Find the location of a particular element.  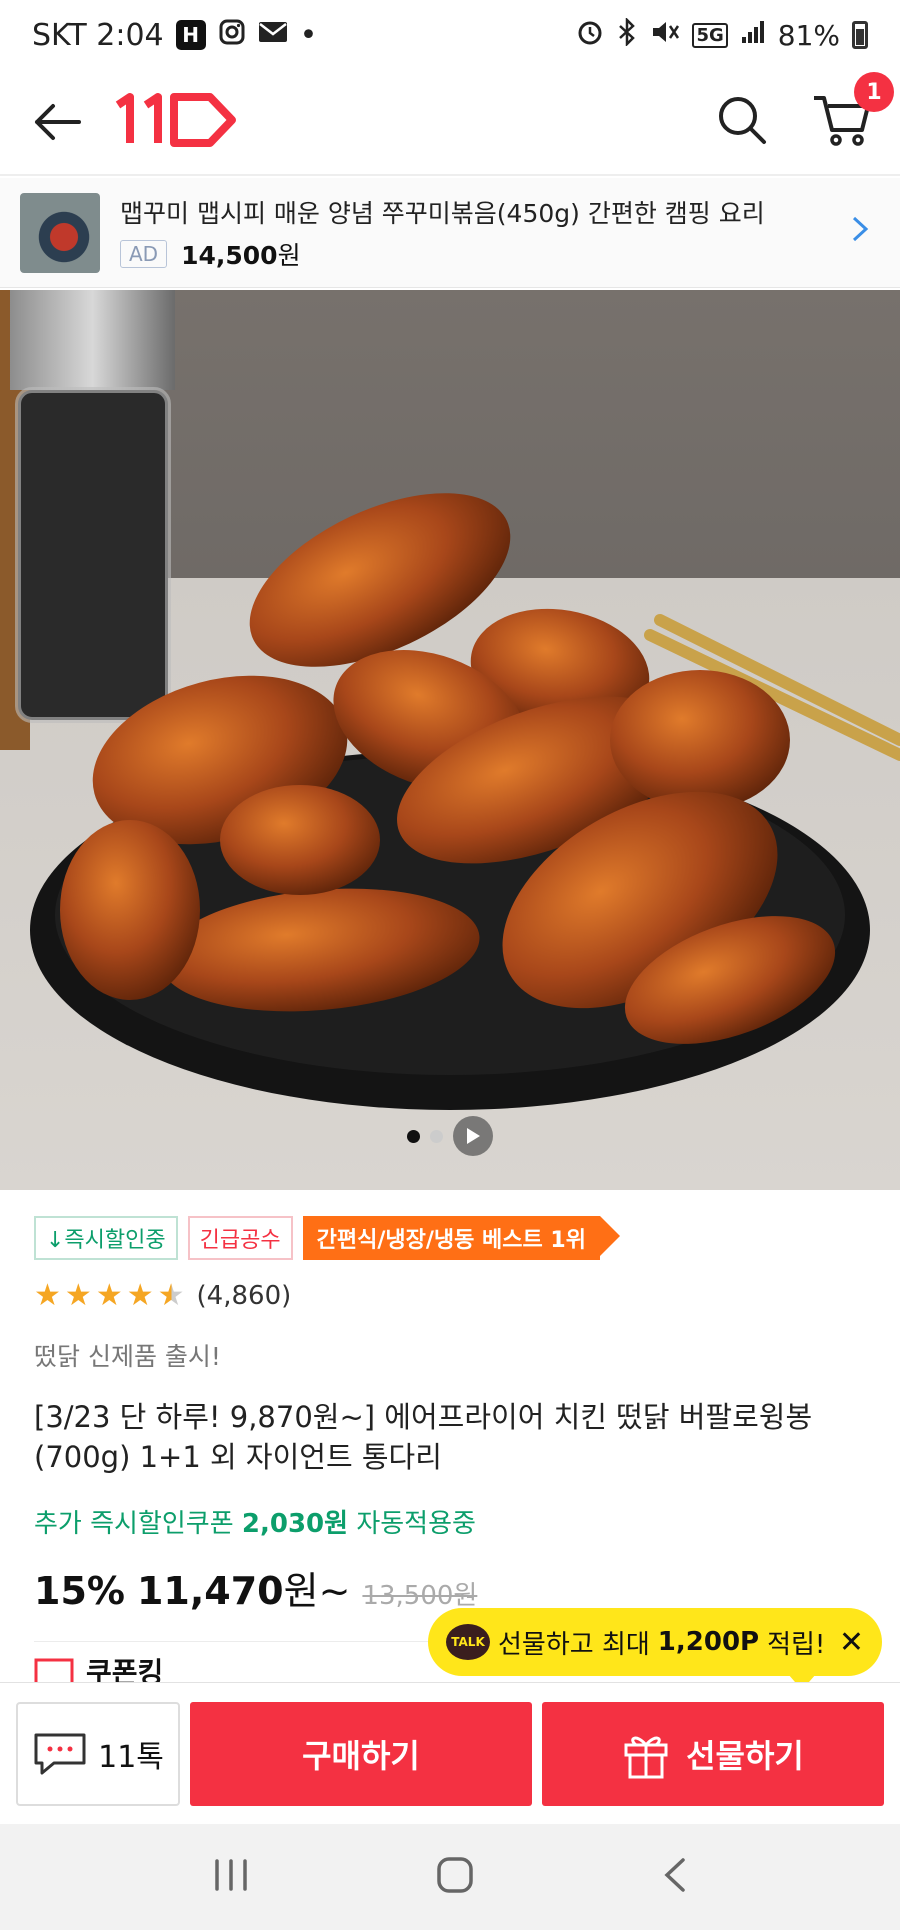

recent-apps-button is located at coordinates (231, 1877).